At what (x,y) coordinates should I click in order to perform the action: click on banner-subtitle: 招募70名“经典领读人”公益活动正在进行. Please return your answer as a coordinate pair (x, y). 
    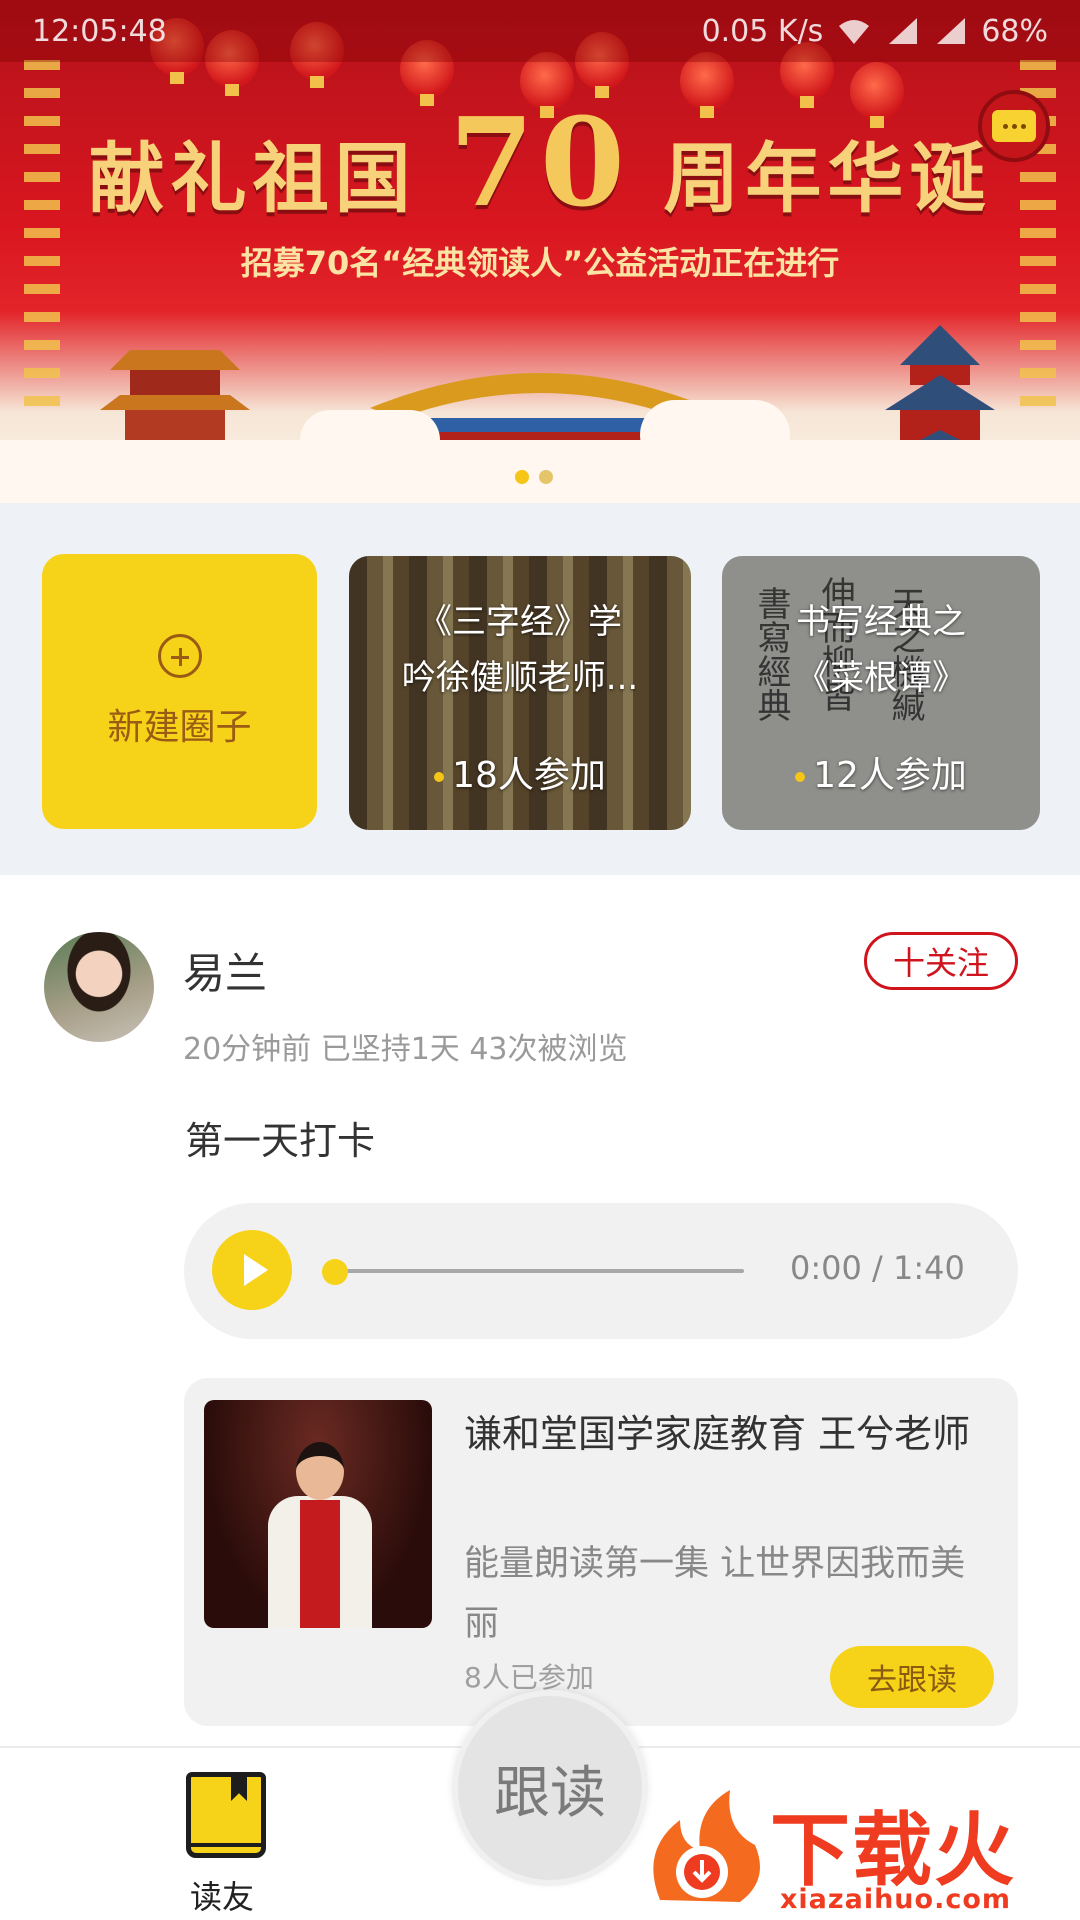
    Looking at the image, I should click on (540, 263).